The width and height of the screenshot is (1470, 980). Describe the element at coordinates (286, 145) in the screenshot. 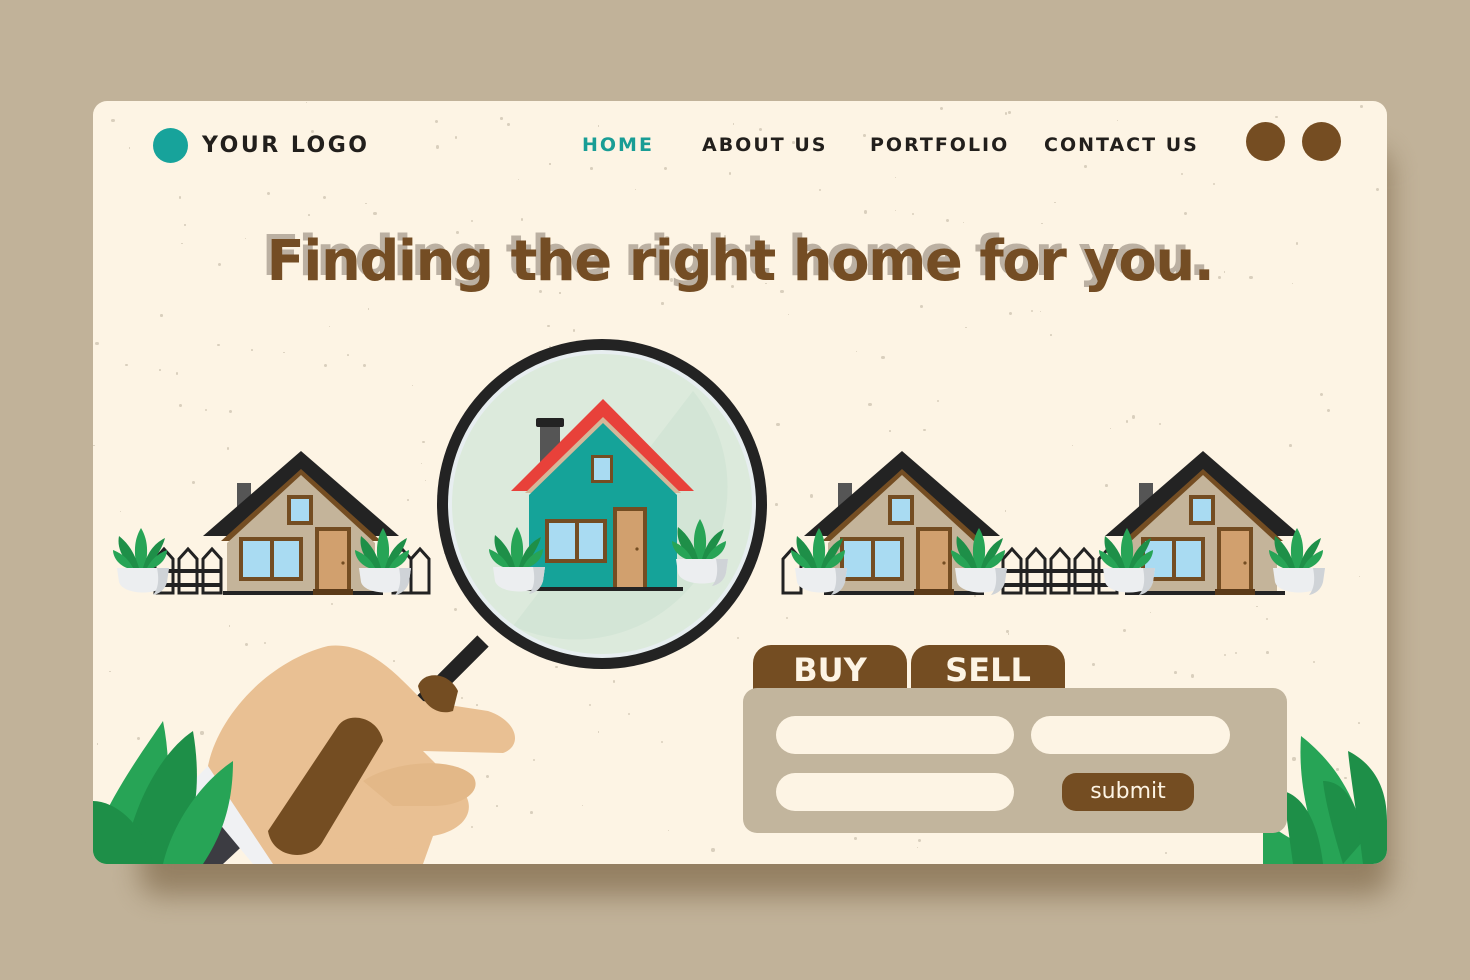

I see `logo-text: YOUR LOGO` at that location.